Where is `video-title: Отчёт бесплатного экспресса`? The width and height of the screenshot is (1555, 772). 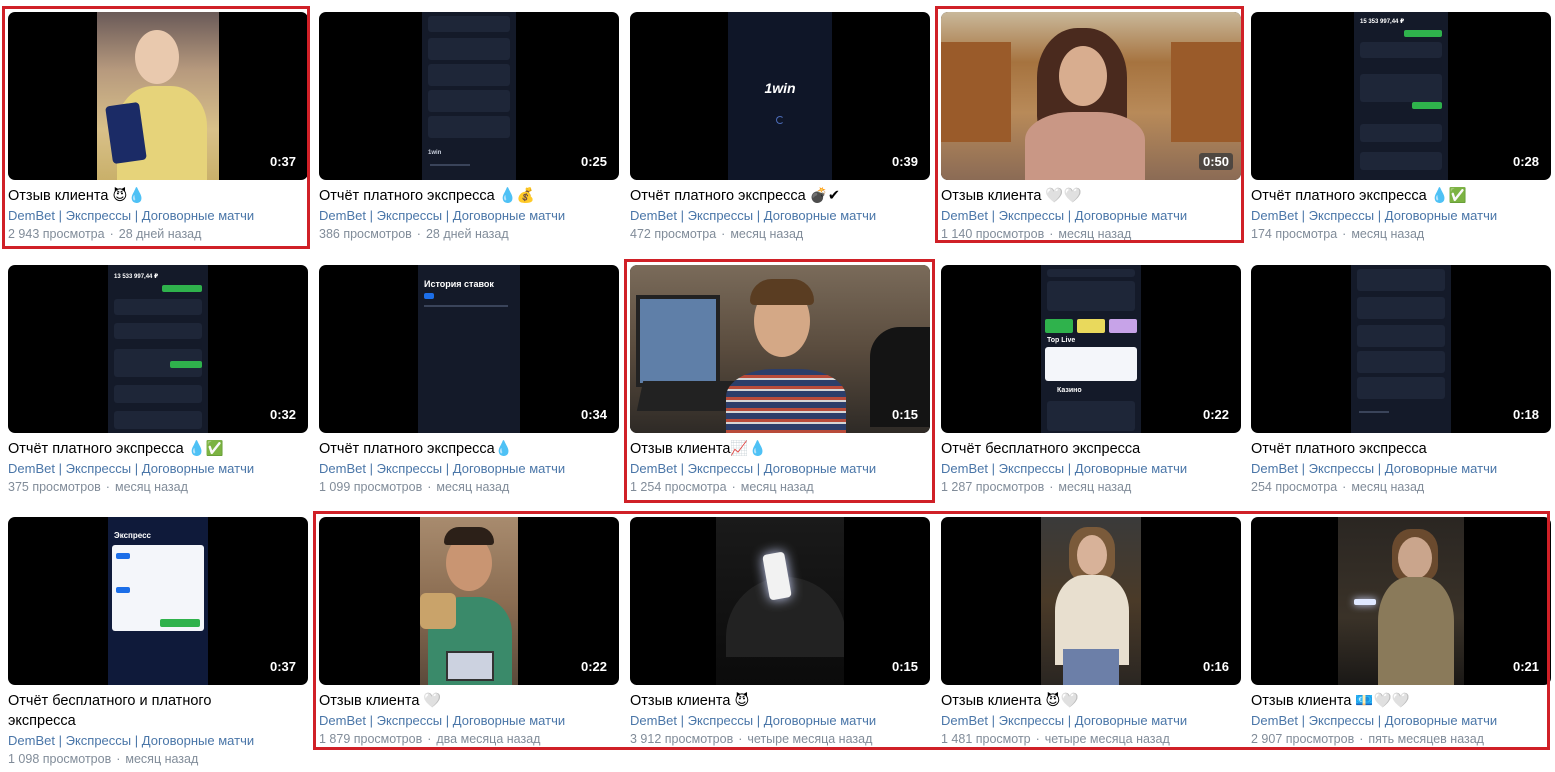
video-title: Отчёт бесплатного экспресса is located at coordinates (1091, 449).